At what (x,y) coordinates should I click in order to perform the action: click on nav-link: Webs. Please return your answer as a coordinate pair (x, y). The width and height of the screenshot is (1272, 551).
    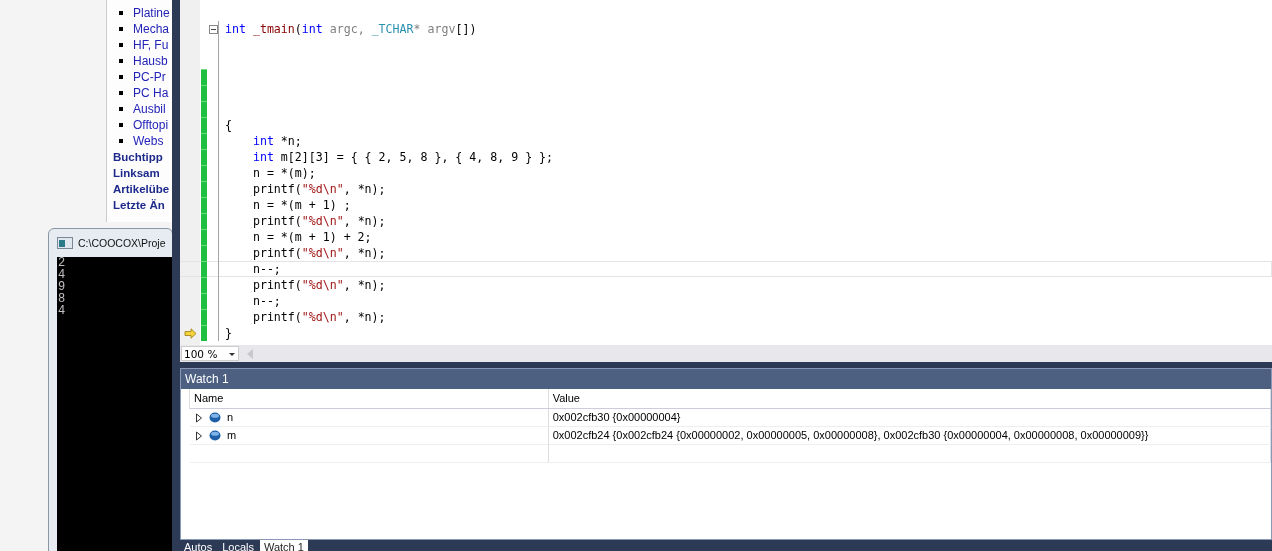
    Looking at the image, I should click on (148, 141).